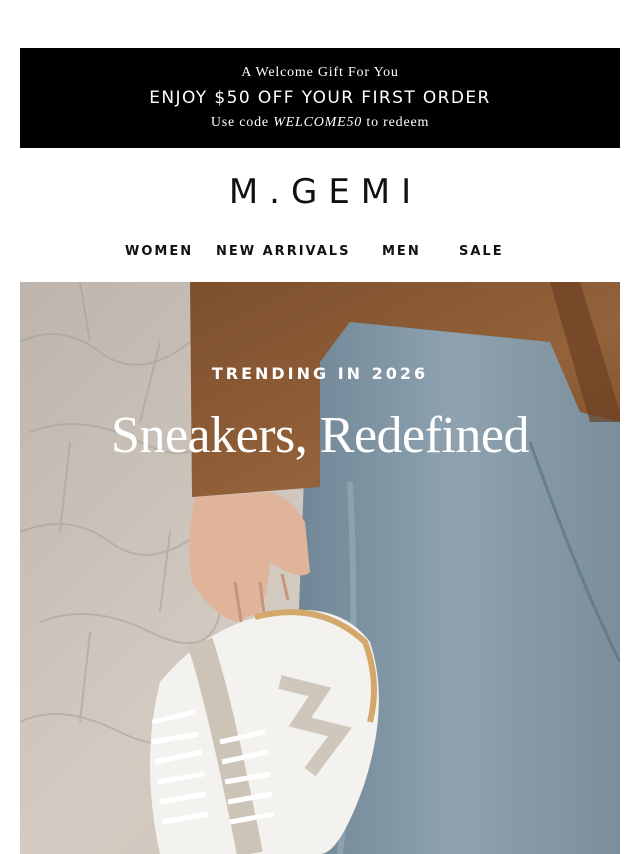  I want to click on nav-item-men: MEN, so click(401, 251).